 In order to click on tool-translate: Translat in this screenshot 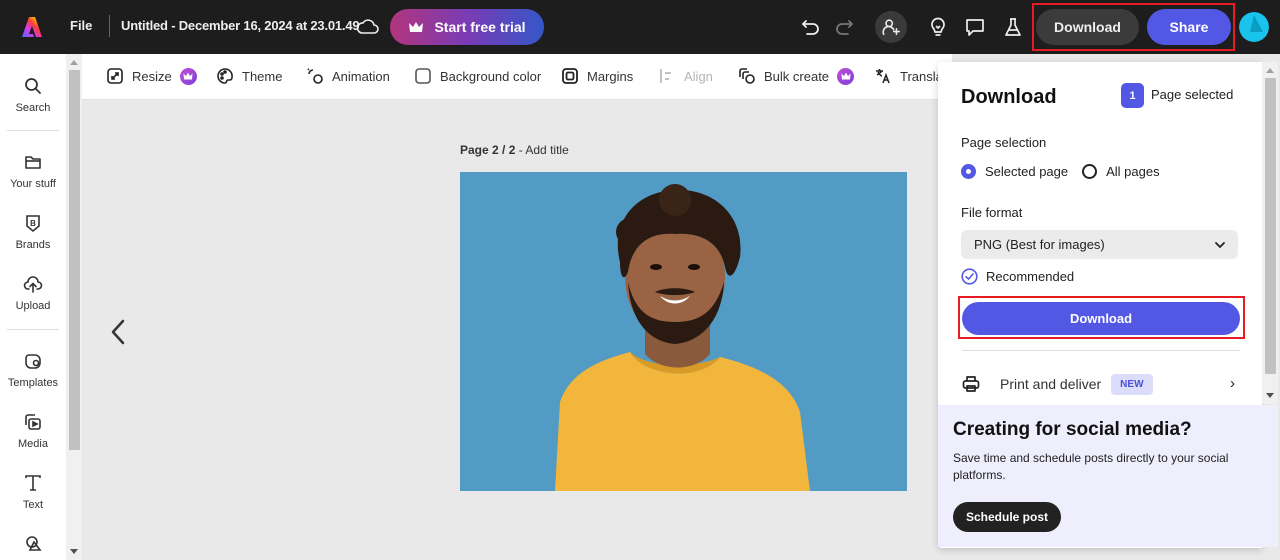, I will do `click(910, 76)`.